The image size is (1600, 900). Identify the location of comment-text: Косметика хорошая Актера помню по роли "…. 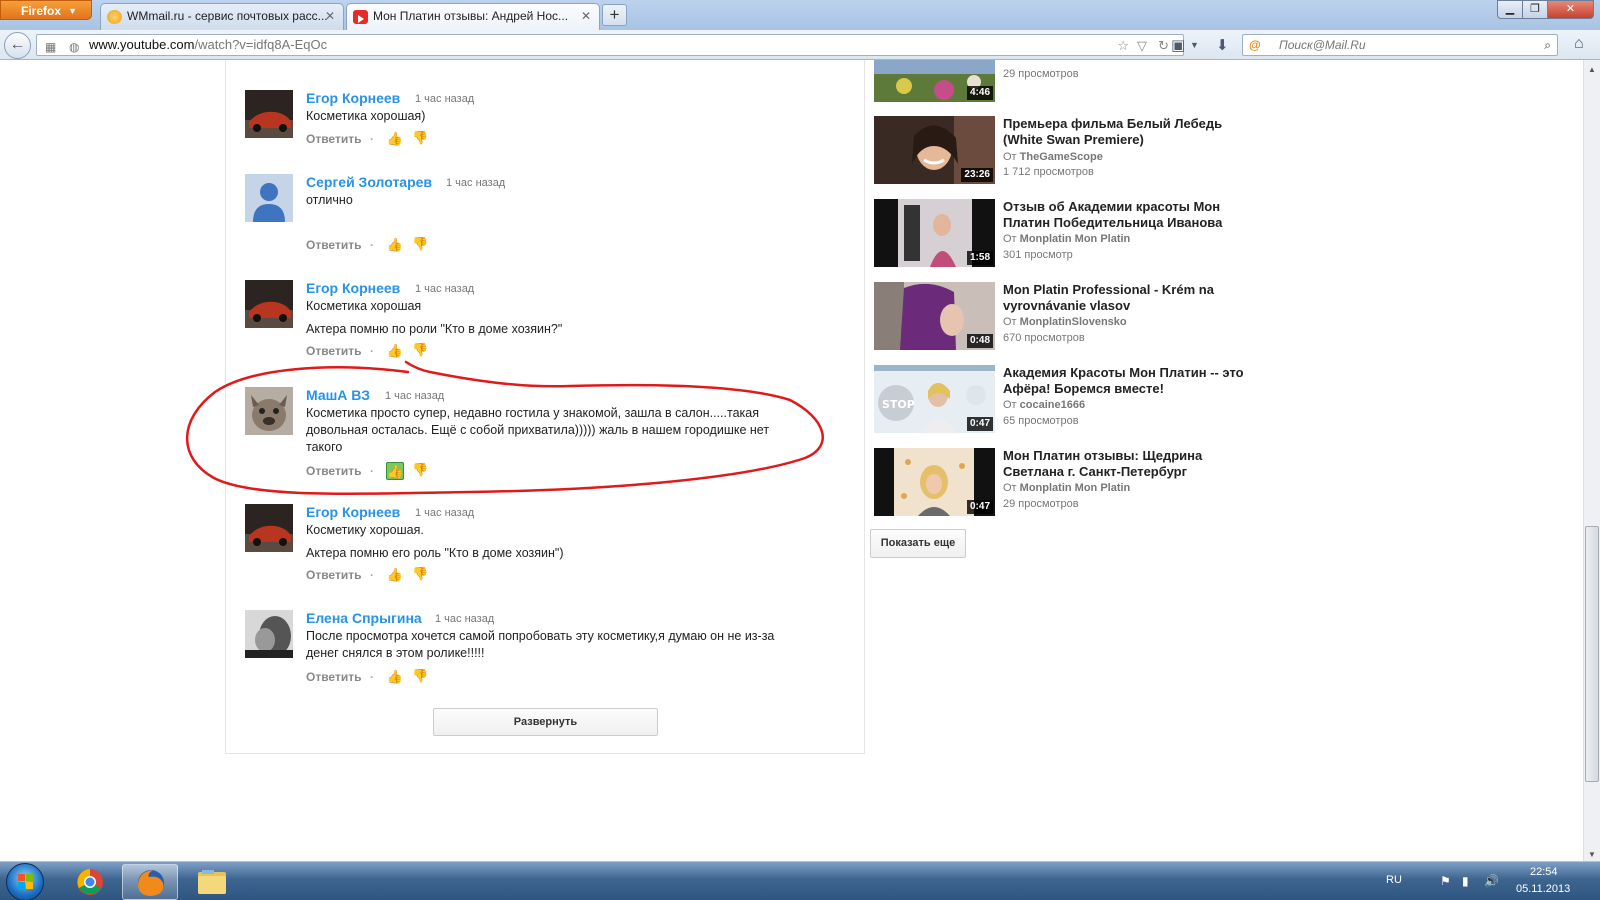
(556, 318).